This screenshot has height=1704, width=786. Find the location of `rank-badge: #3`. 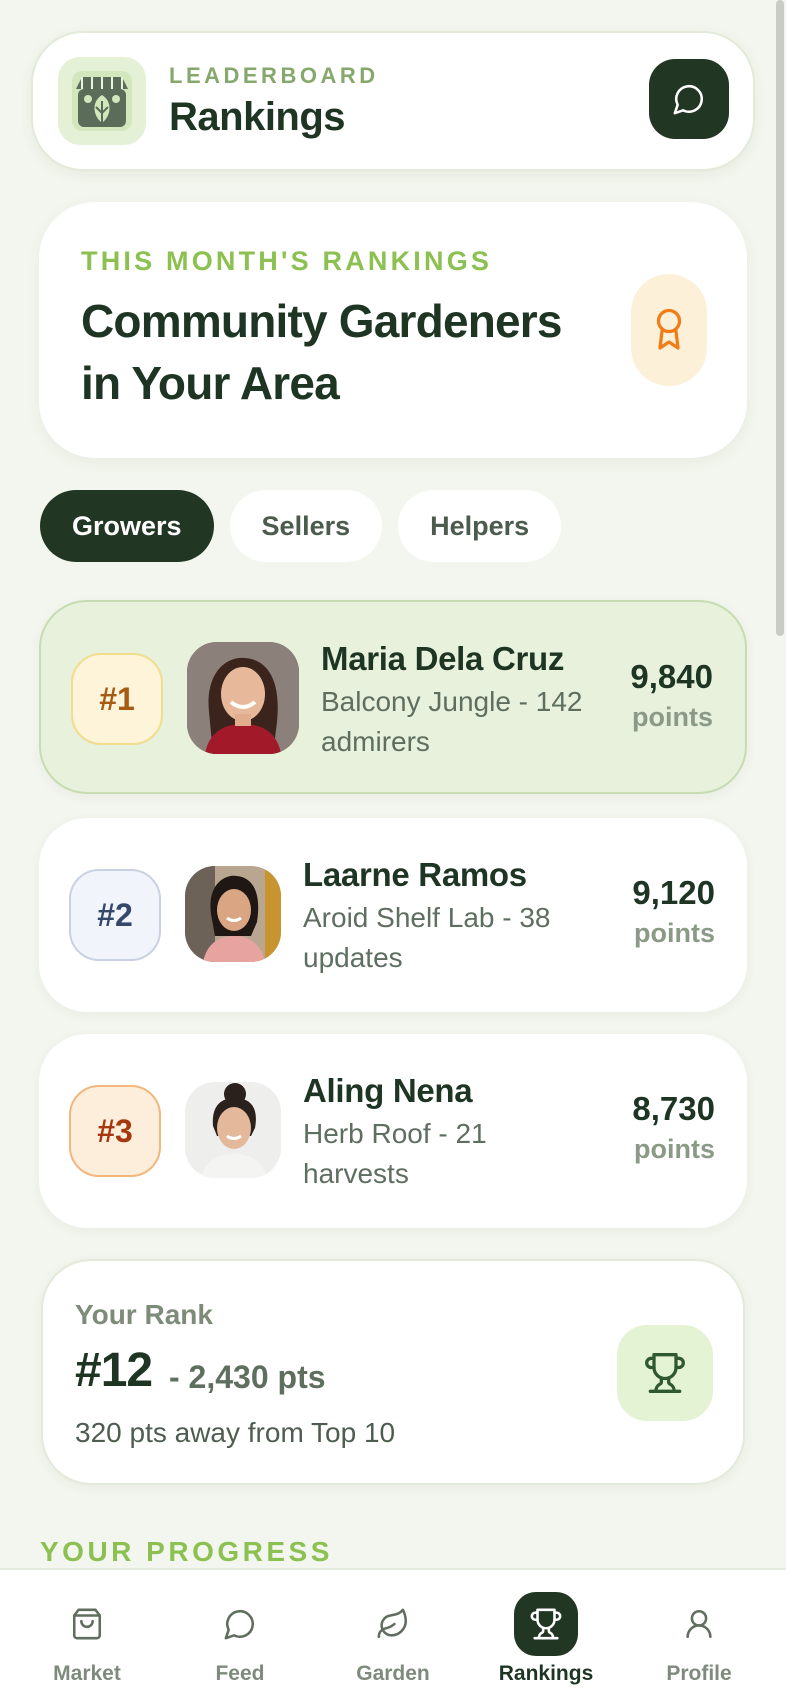

rank-badge: #3 is located at coordinates (115, 1131).